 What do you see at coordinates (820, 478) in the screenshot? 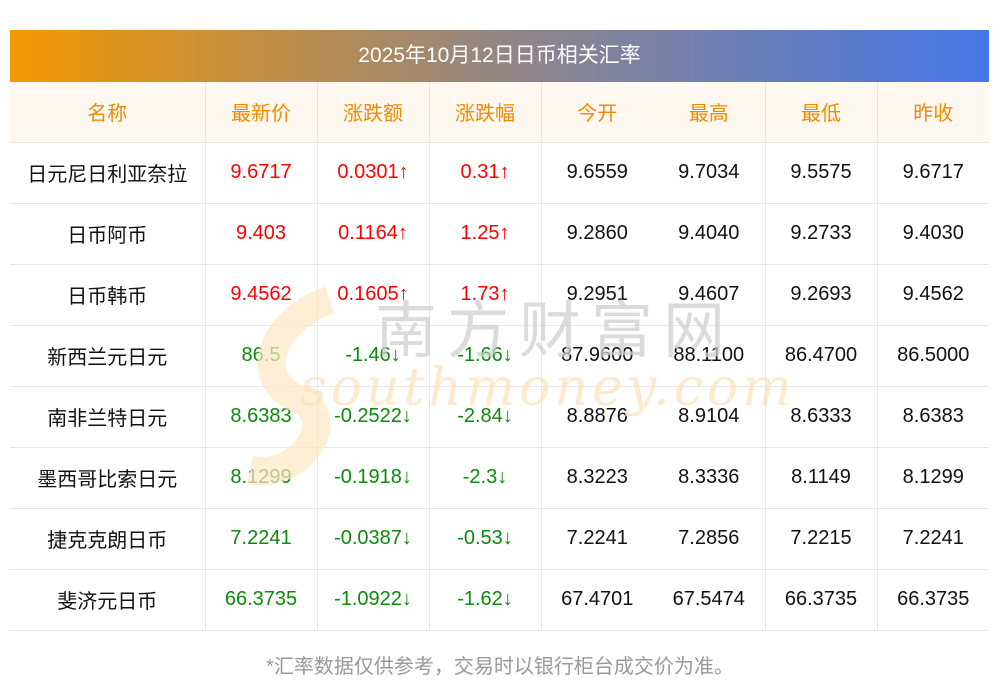
I see `low-cell: 8.1149` at bounding box center [820, 478].